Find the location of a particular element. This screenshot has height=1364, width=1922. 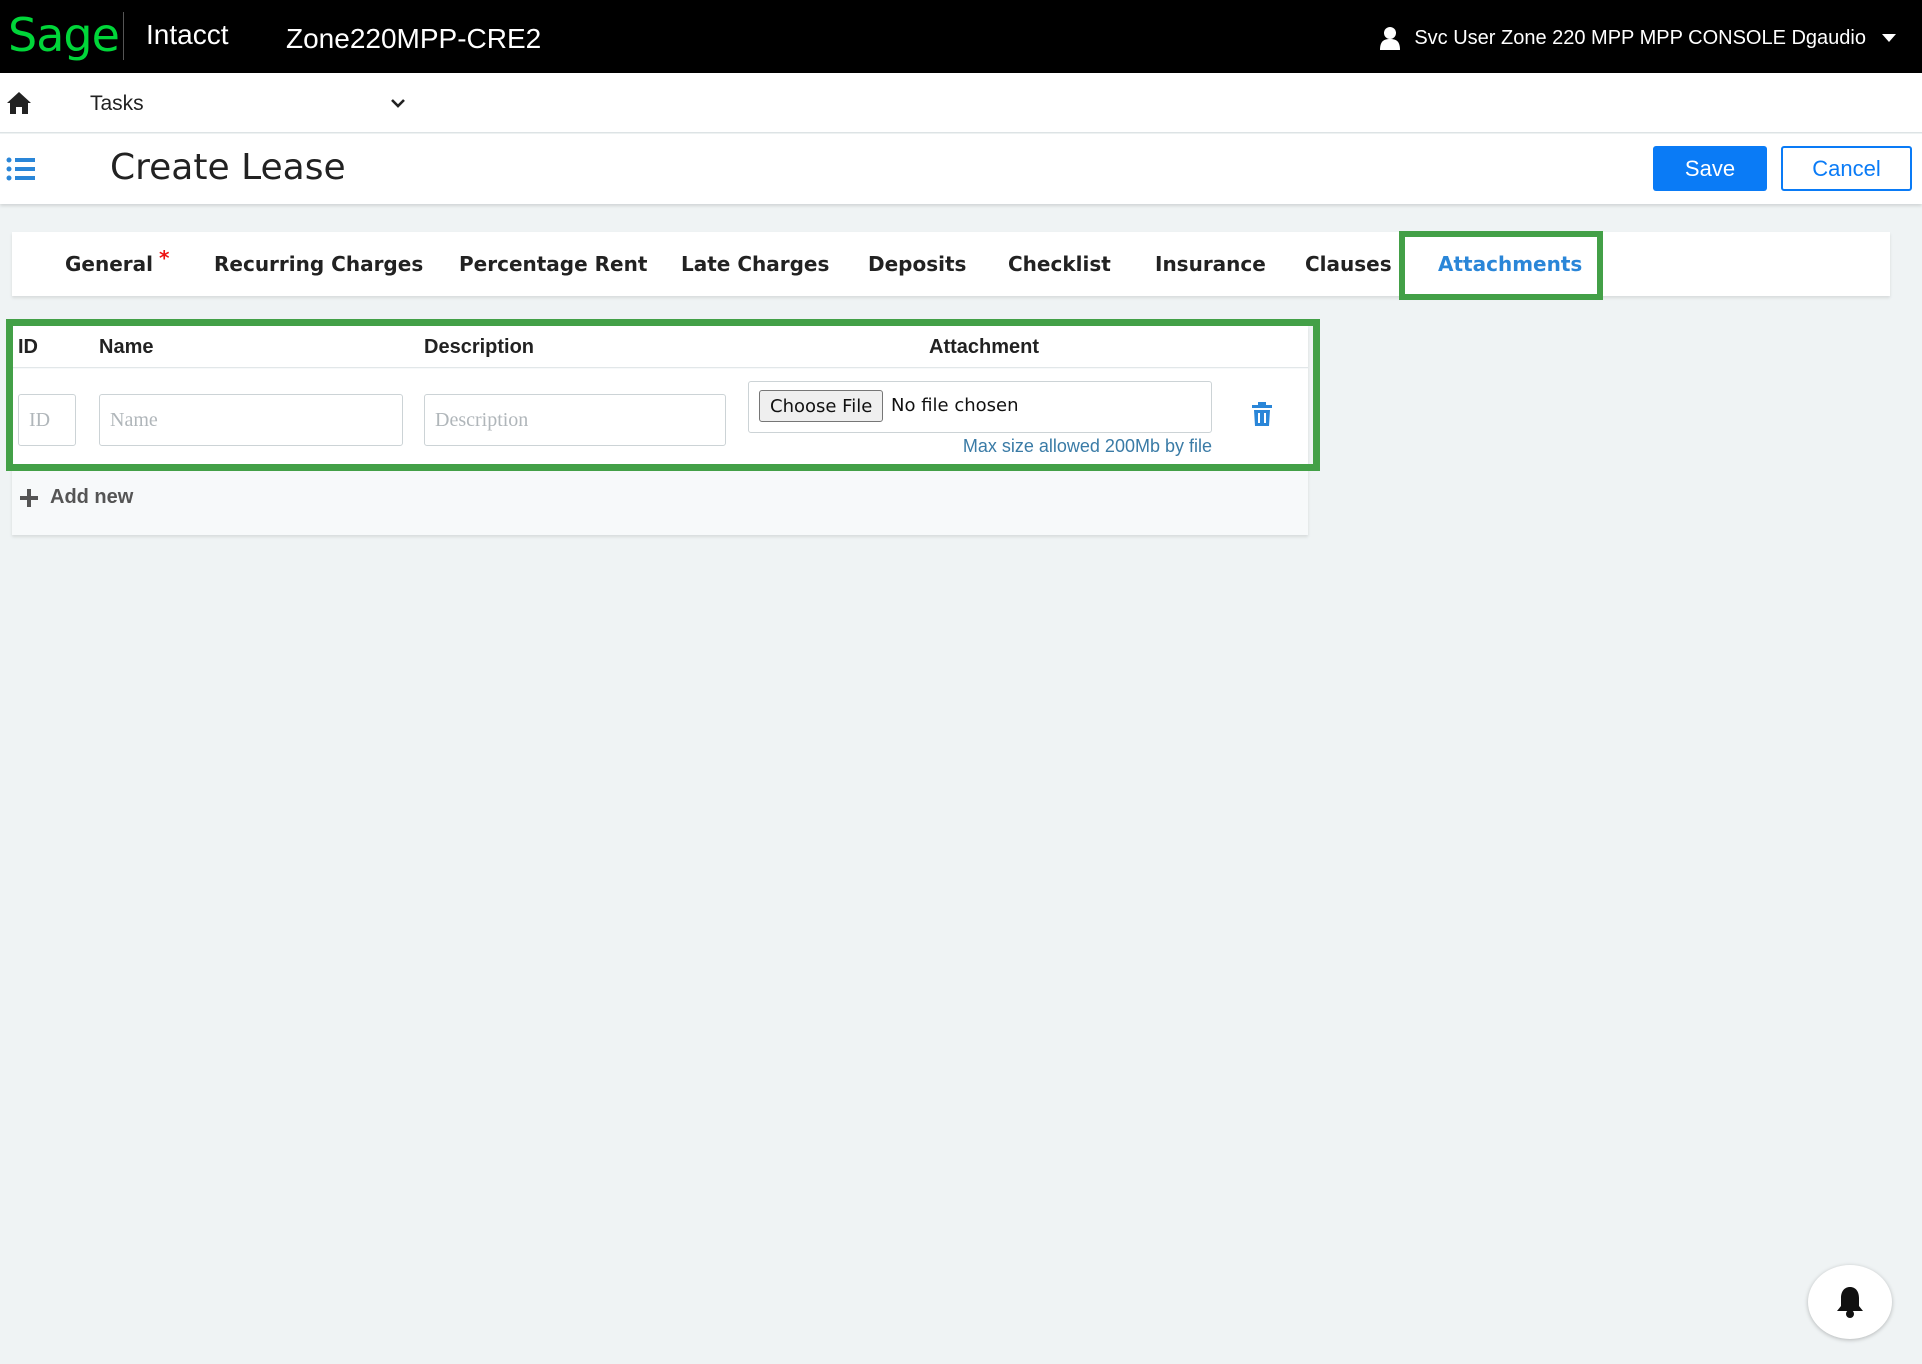

tab-late-charges: Late Charges is located at coordinates (755, 264).